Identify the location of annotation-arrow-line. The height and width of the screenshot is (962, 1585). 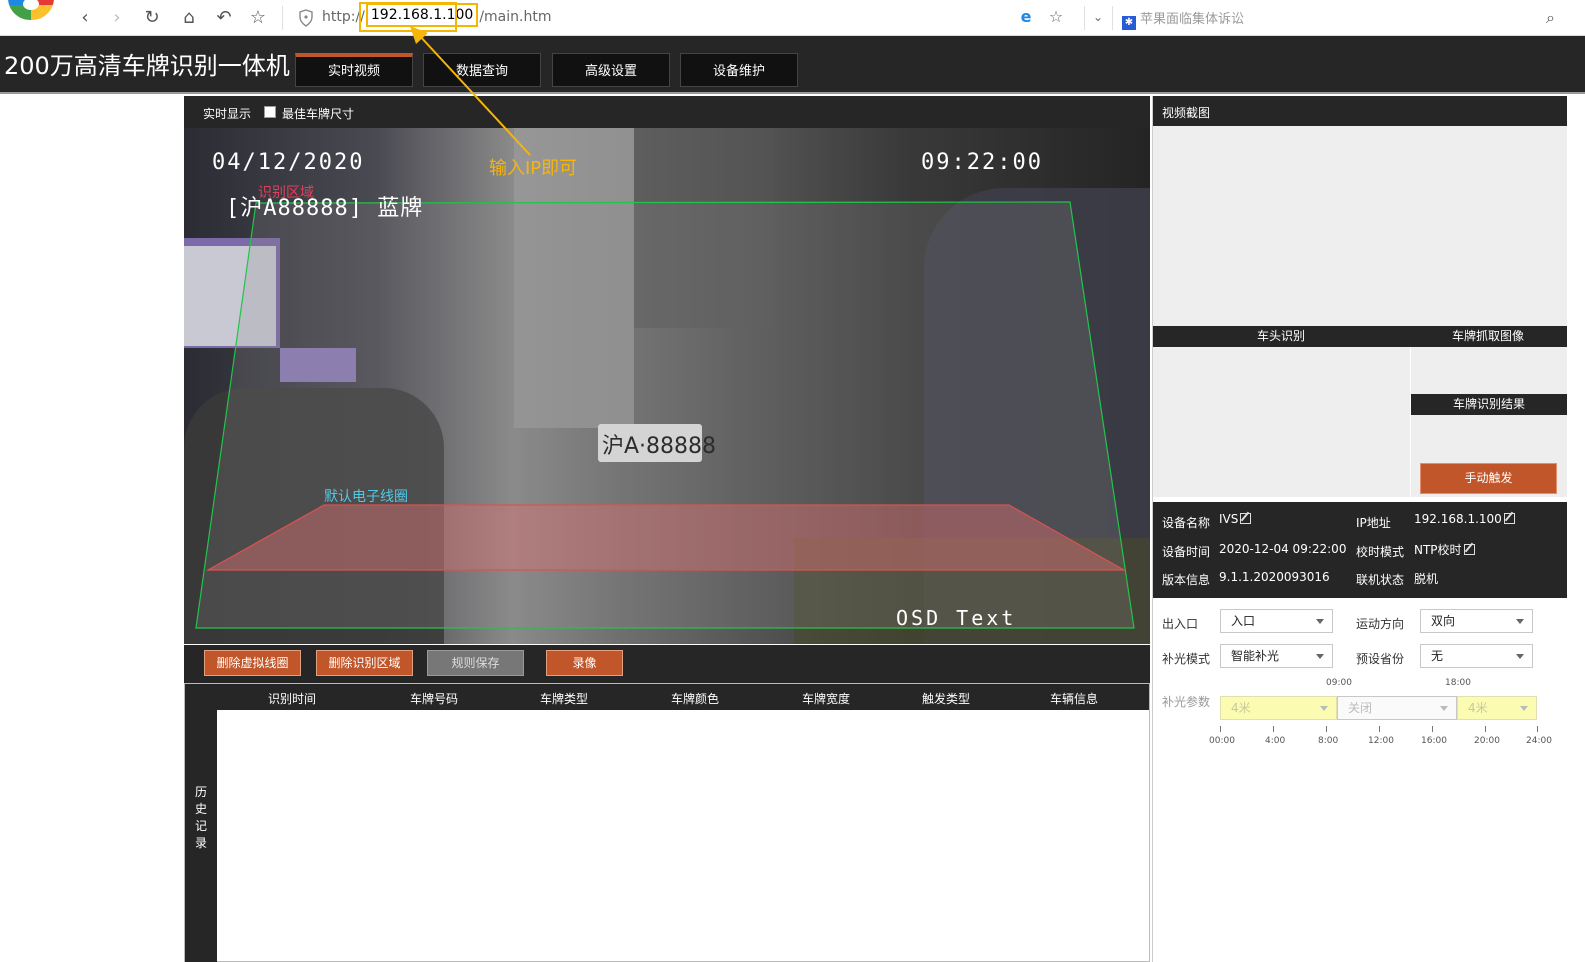
(474, 94).